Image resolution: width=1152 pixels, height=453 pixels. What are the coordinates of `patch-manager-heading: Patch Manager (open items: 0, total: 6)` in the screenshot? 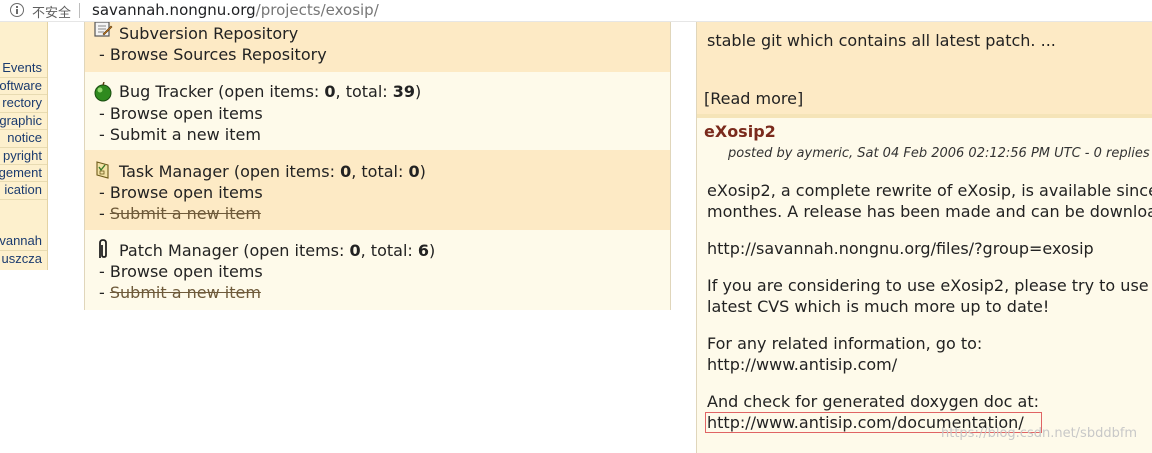 It's located at (277, 250).